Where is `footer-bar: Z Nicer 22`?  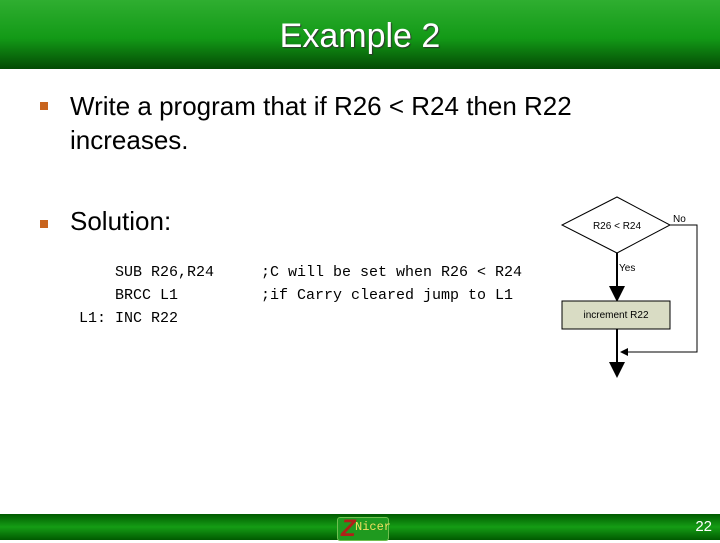 footer-bar: Z Nicer 22 is located at coordinates (360, 528).